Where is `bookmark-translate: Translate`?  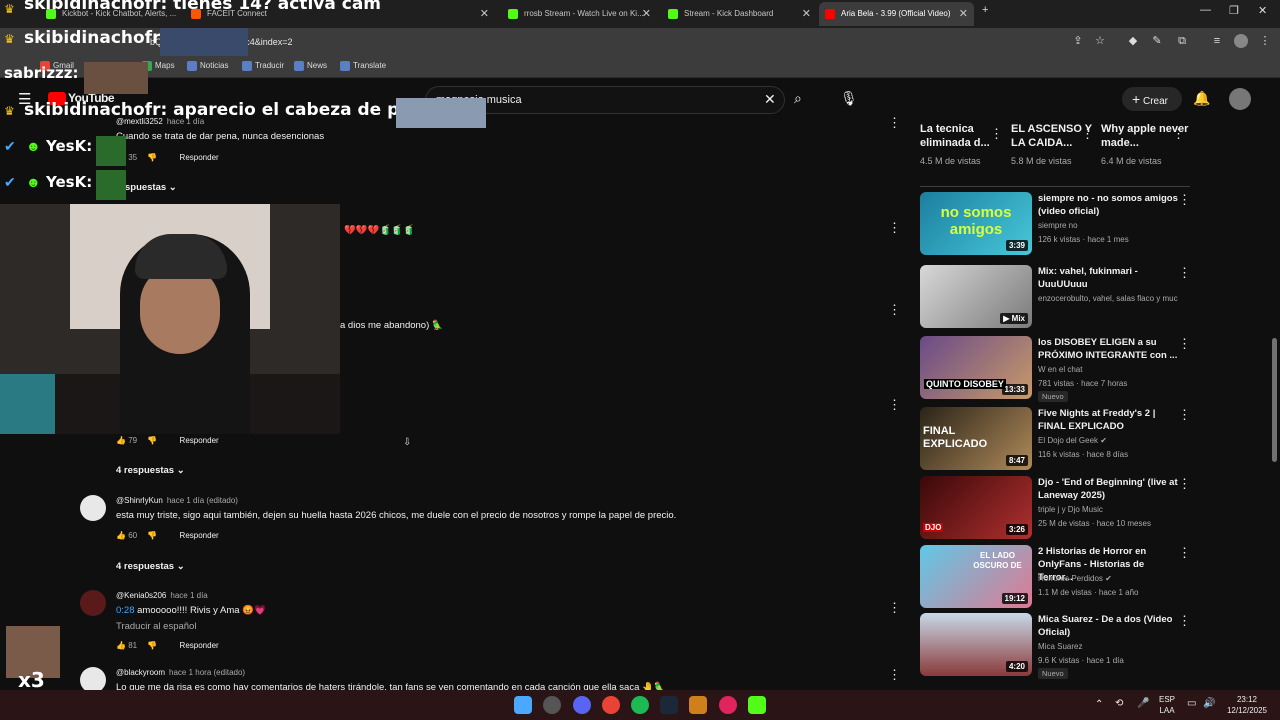 bookmark-translate: Translate is located at coordinates (363, 66).